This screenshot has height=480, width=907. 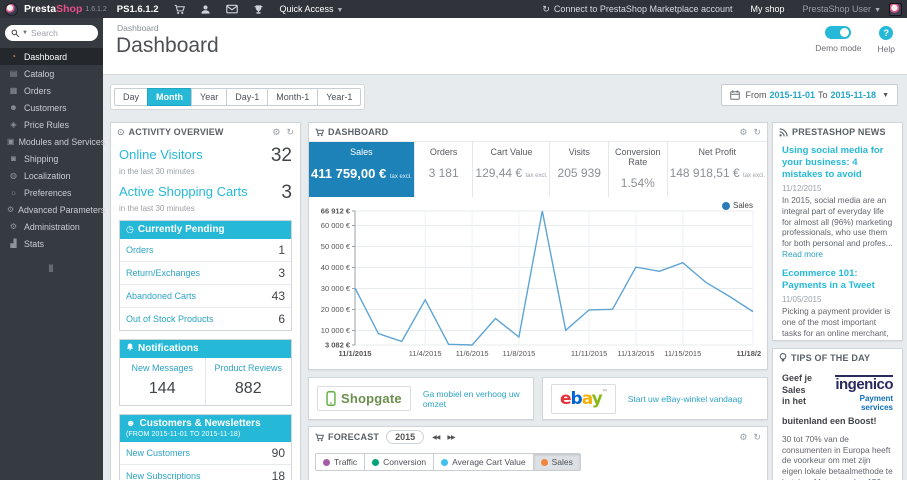 I want to click on sync-icon: ↻, so click(x=546, y=8).